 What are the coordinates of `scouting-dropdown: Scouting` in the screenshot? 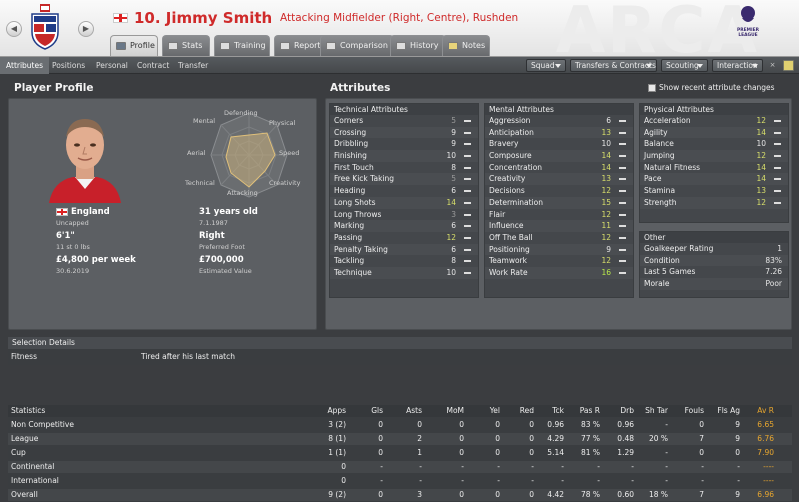 It's located at (684, 65).